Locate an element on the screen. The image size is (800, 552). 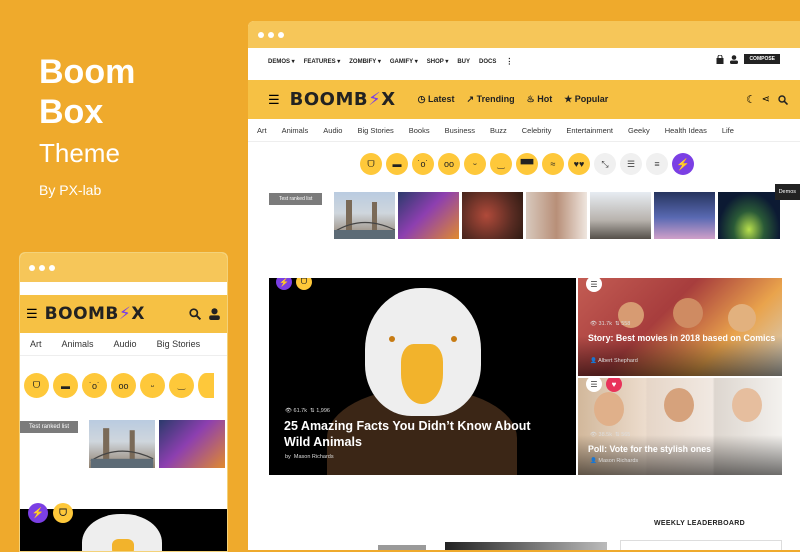
partial-card is located at coordinates (526, 546).